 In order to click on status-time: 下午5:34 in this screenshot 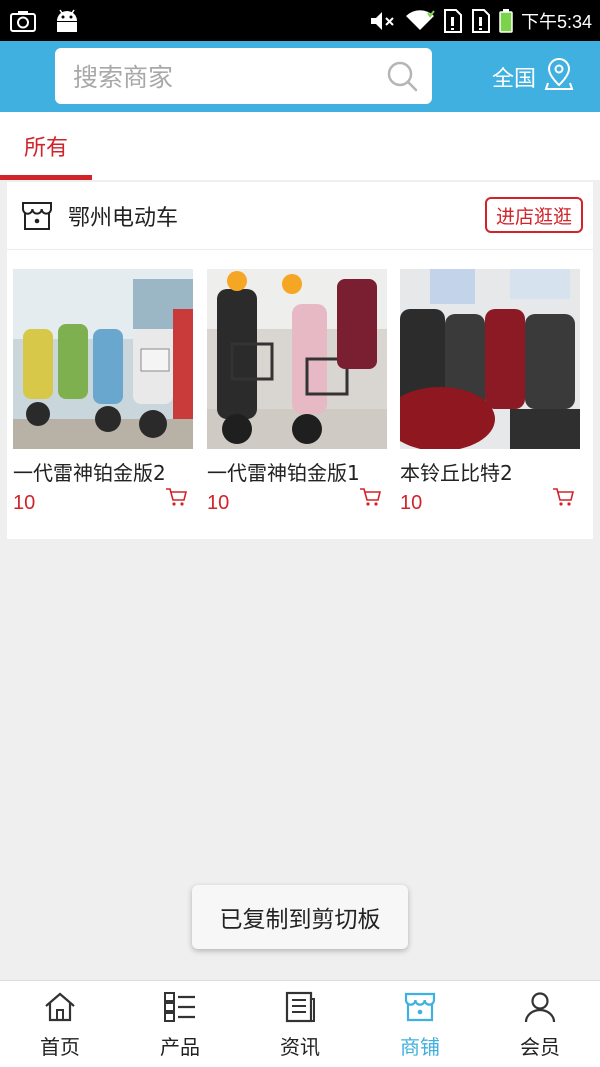, I will do `click(556, 21)`.